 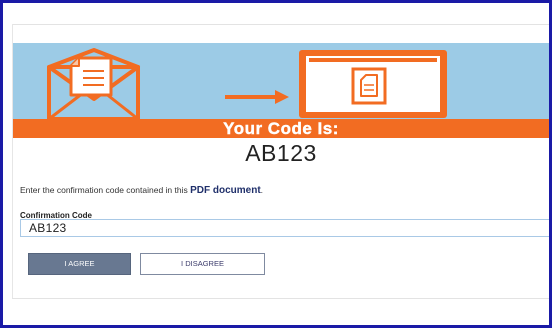 What do you see at coordinates (202, 264) in the screenshot?
I see `disagree-button: I DISAGREE` at bounding box center [202, 264].